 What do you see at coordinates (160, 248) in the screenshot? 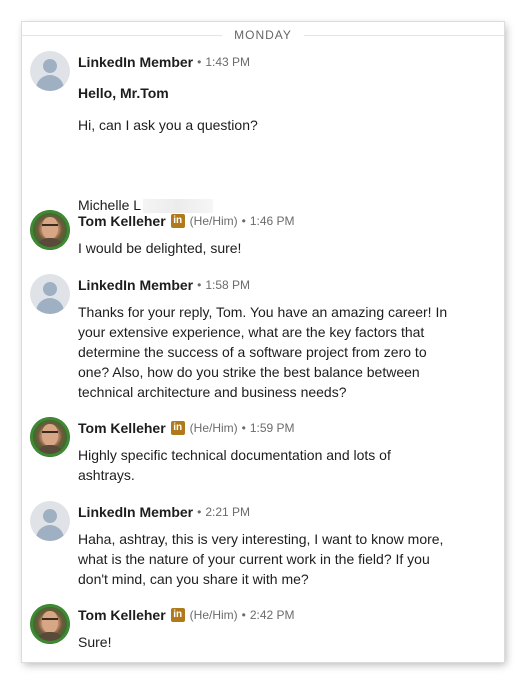
I see `message-text: I would be delighted, sure!` at bounding box center [160, 248].